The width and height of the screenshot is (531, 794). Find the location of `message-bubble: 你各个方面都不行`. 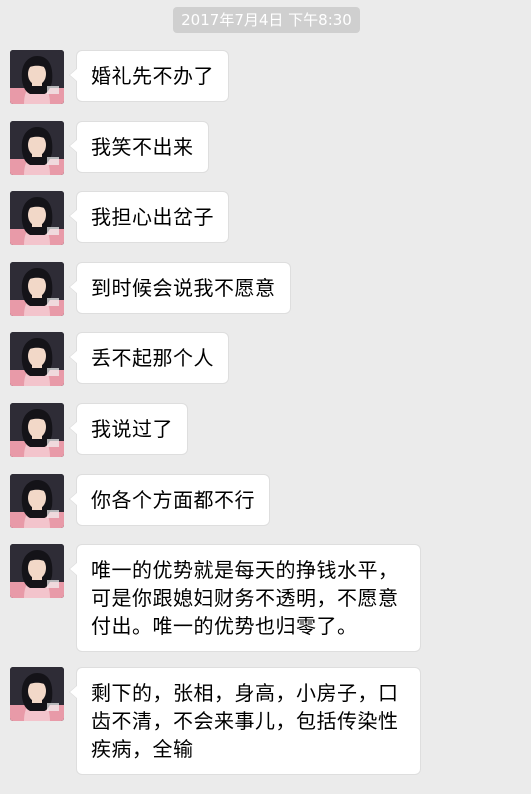

message-bubble: 你各个方面都不行 is located at coordinates (169, 500).